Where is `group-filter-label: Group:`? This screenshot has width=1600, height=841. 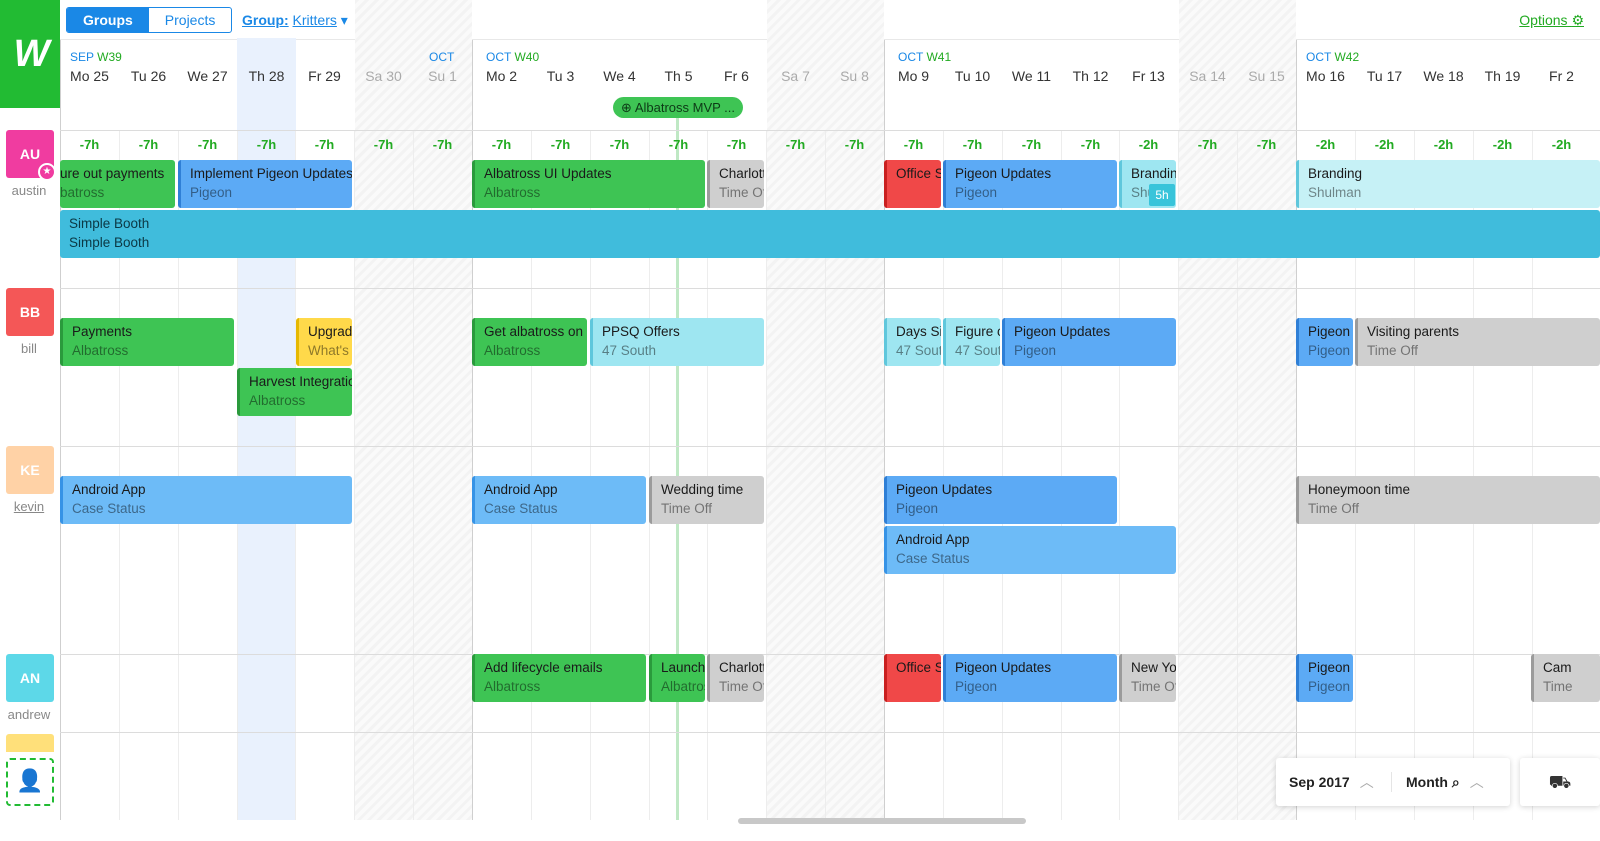
group-filter-label: Group: is located at coordinates (265, 20).